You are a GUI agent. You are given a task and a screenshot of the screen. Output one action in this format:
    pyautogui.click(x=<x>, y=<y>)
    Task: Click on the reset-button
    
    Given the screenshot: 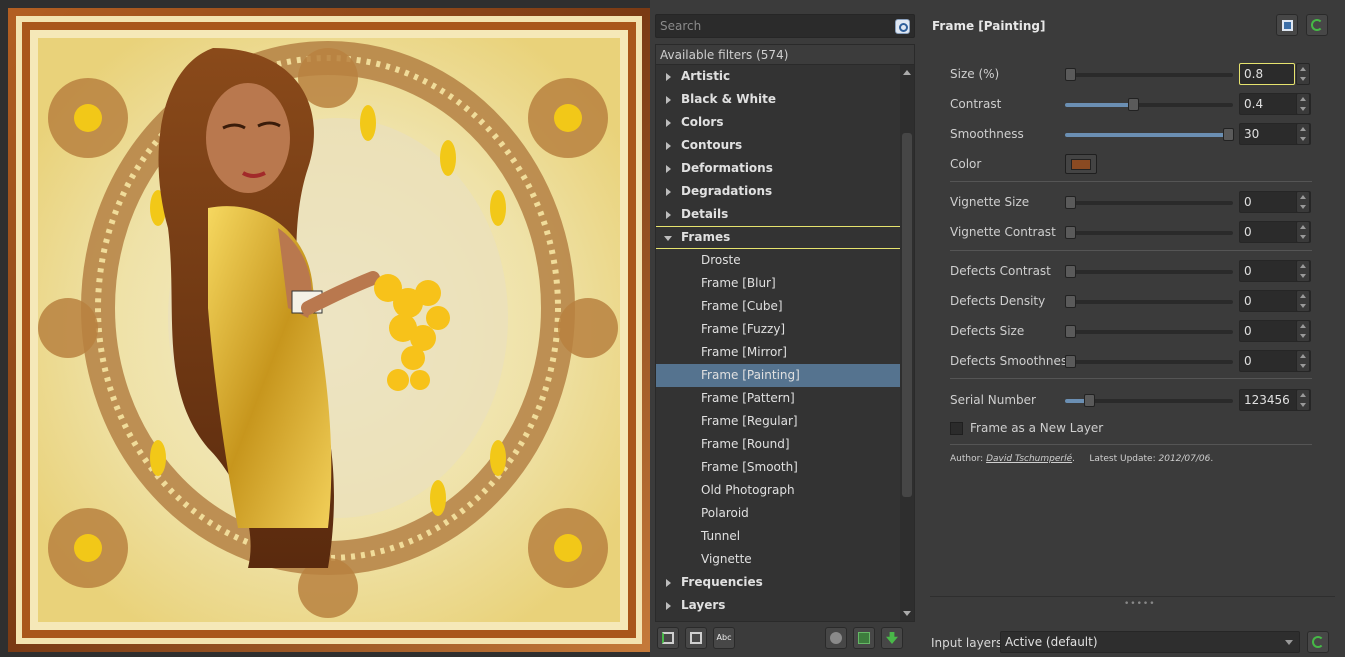 What is the action you would take?
    pyautogui.click(x=1317, y=25)
    